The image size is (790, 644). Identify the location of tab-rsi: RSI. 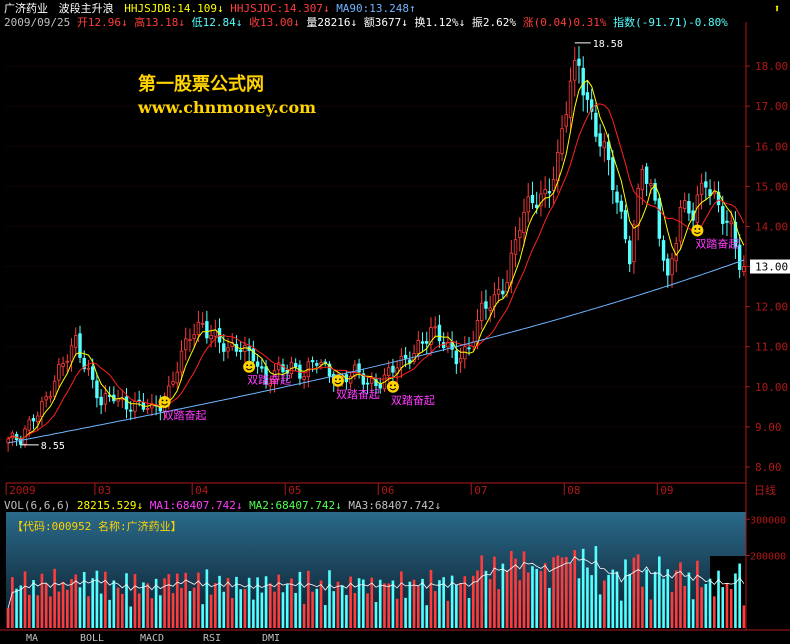
(212, 638).